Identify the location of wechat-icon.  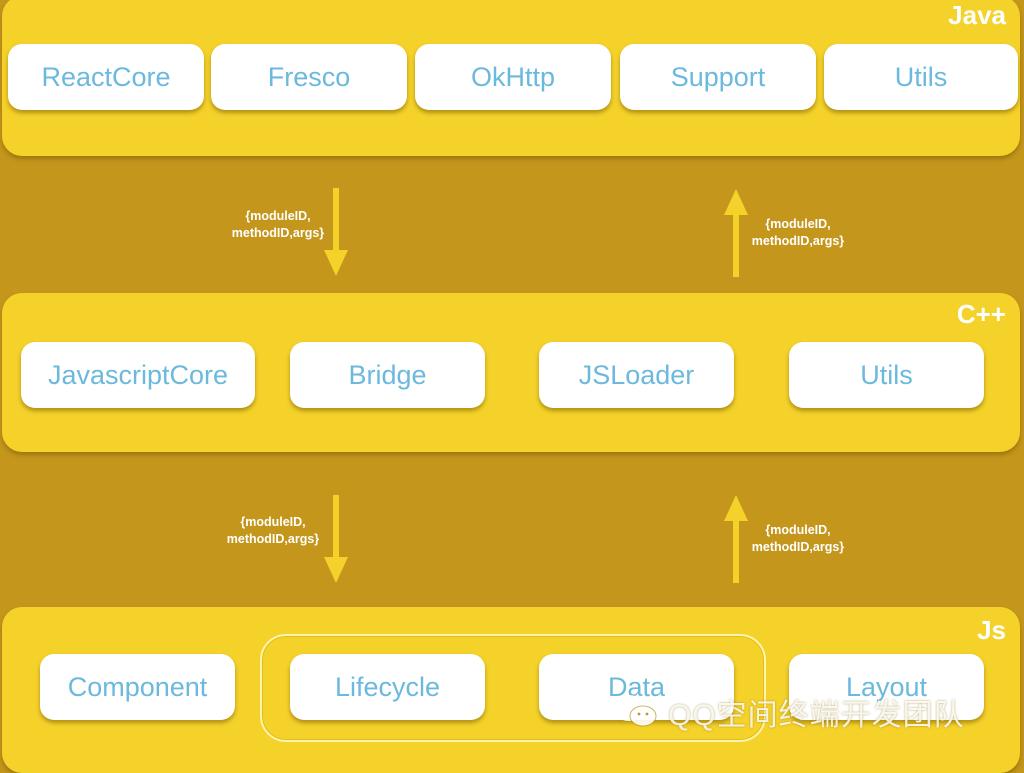
(635, 711).